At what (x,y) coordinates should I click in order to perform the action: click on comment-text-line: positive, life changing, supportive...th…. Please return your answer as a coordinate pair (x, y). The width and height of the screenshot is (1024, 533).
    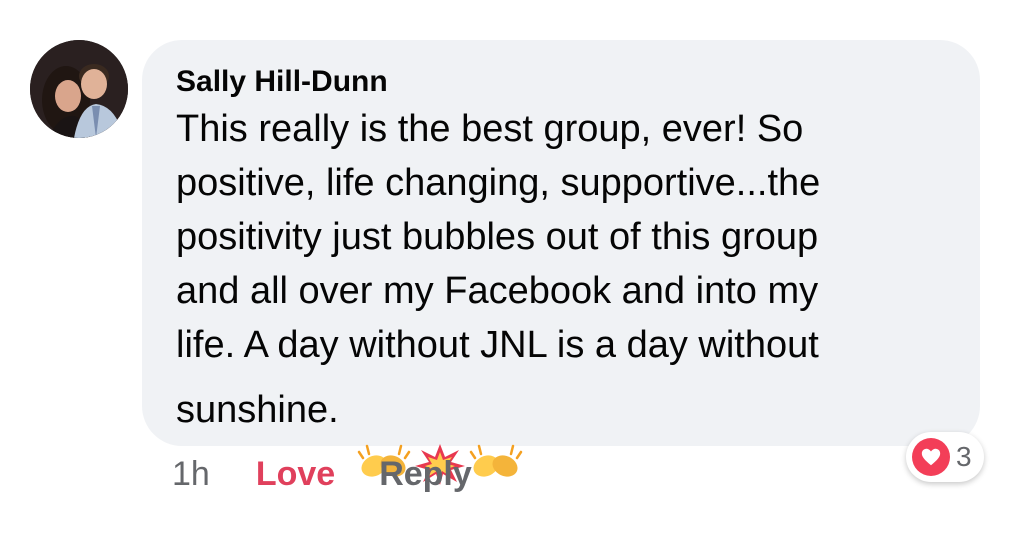
    Looking at the image, I should click on (498, 183).